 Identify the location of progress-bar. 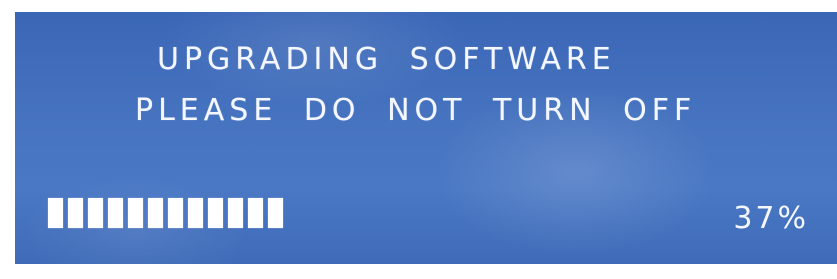
(165, 213).